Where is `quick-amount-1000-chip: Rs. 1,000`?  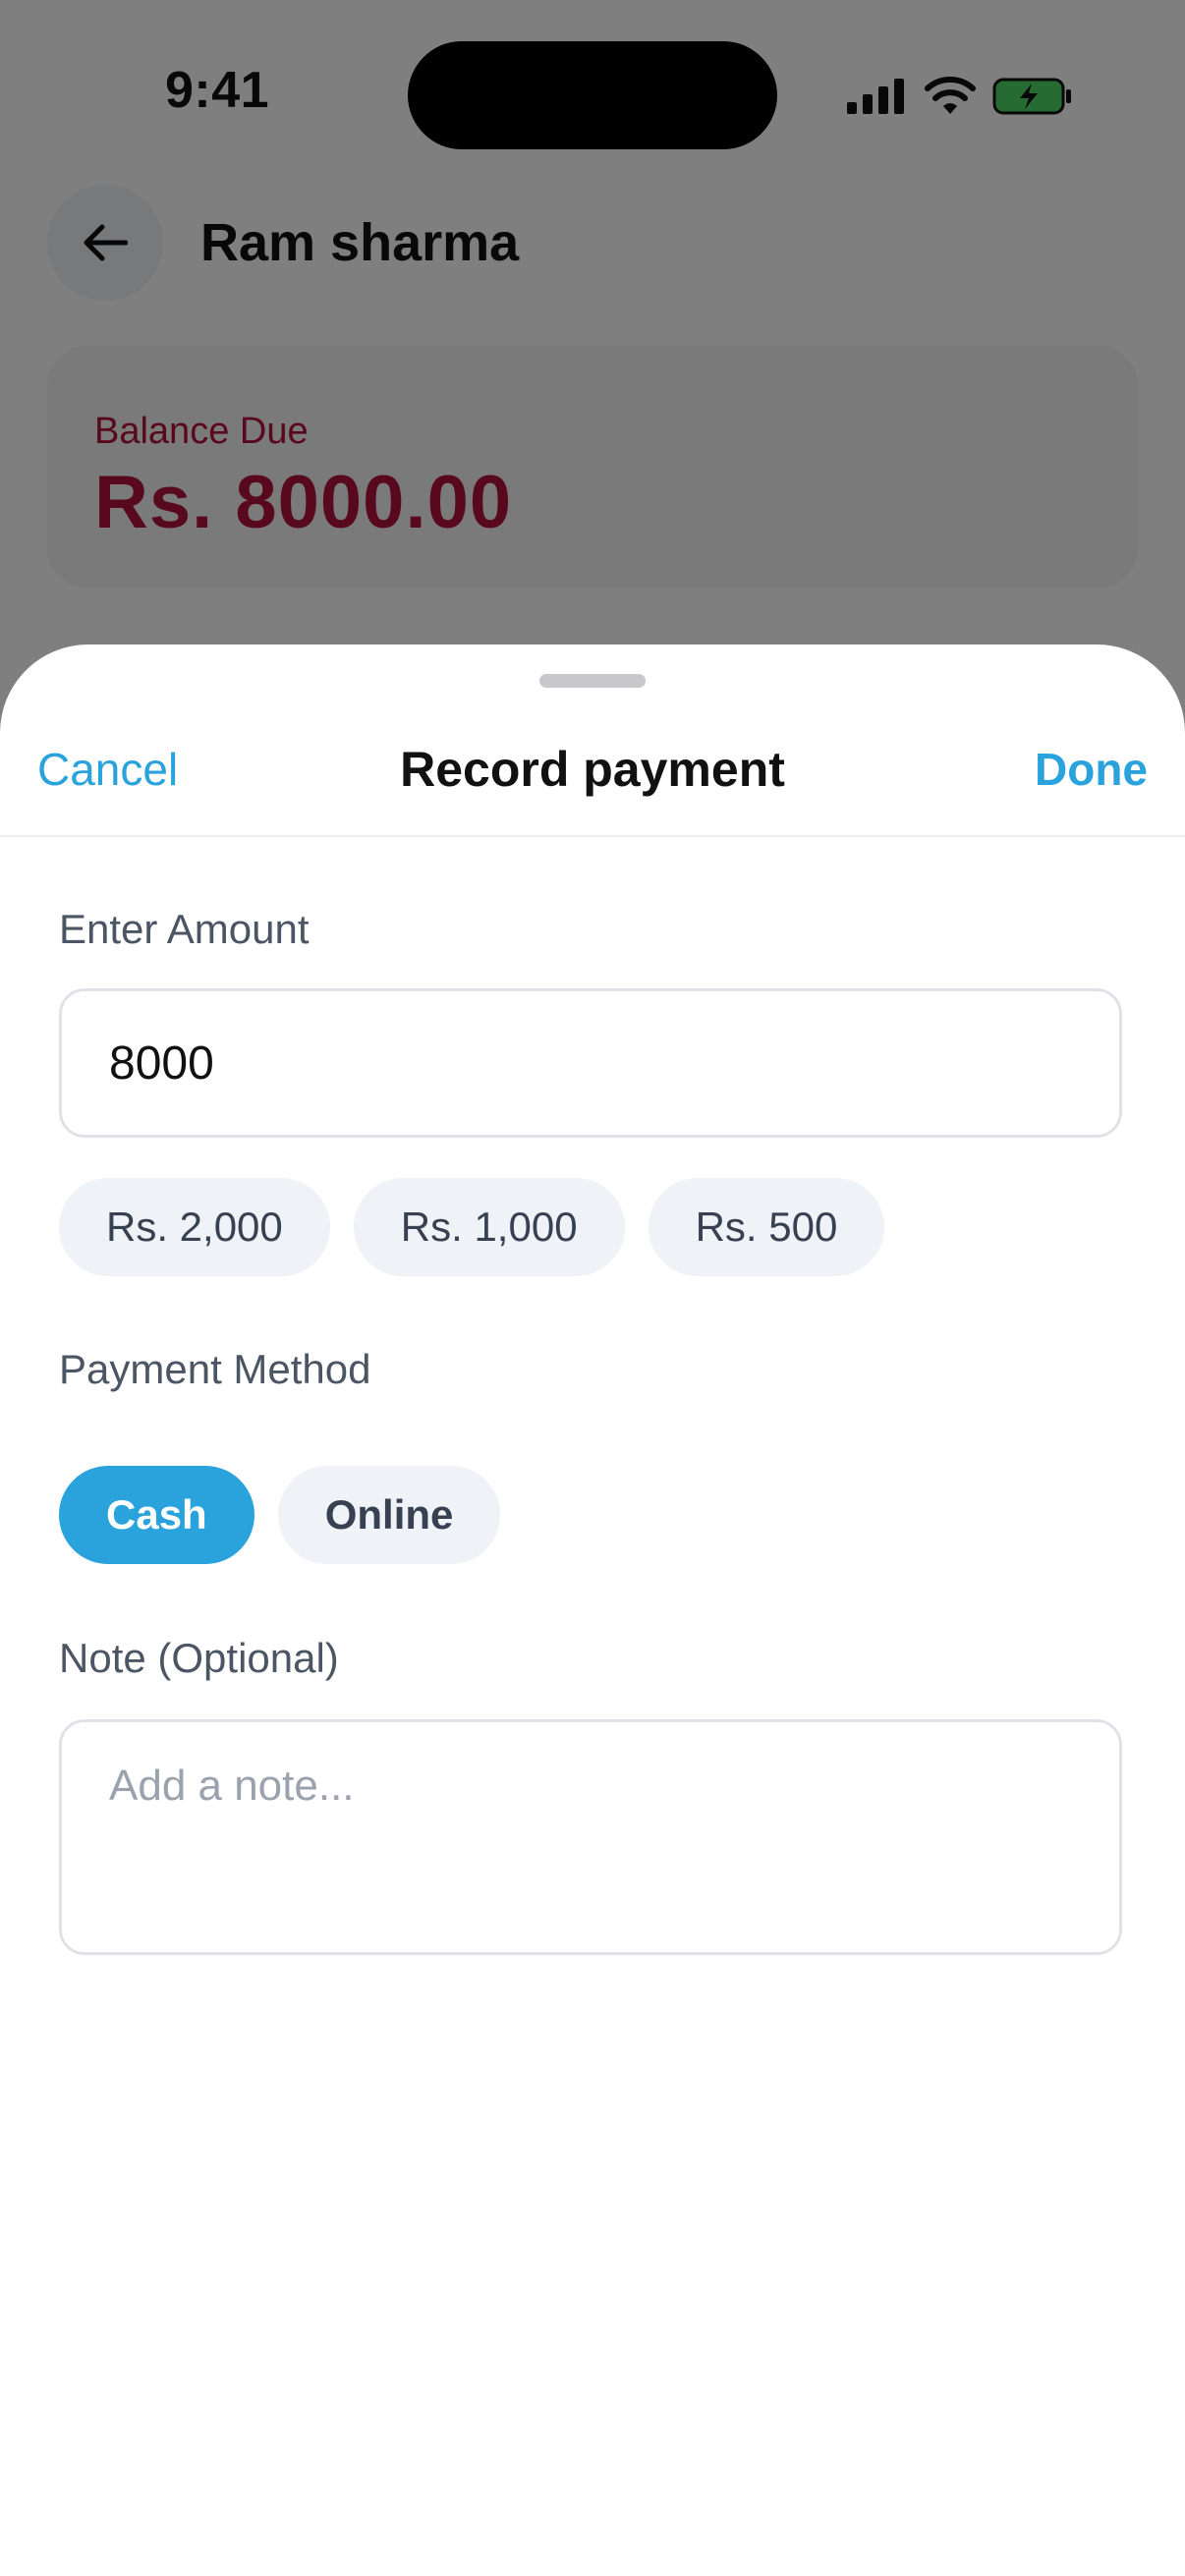
quick-amount-1000-chip: Rs. 1,000 is located at coordinates (489, 1227).